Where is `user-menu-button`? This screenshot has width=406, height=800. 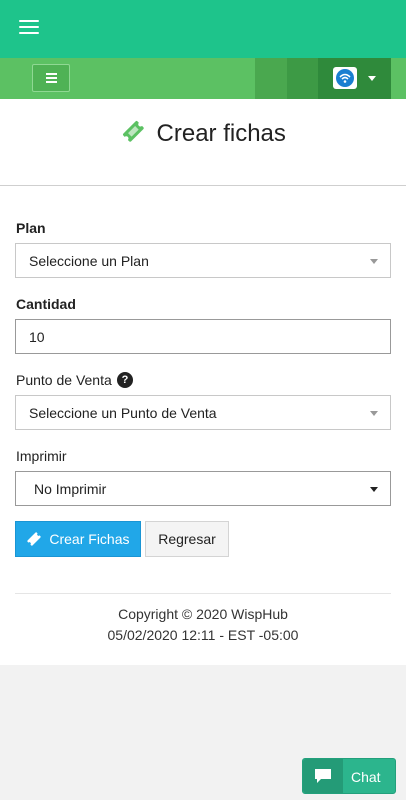 user-menu-button is located at coordinates (354, 78).